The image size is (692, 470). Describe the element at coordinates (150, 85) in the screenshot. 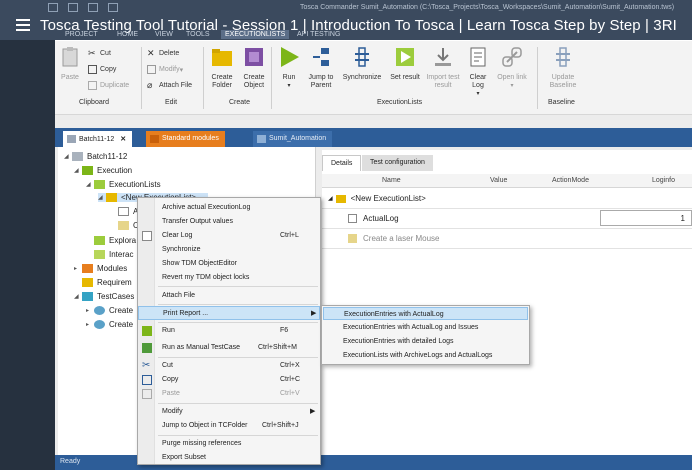

I see `paperclip-icon: ⌀` at that location.